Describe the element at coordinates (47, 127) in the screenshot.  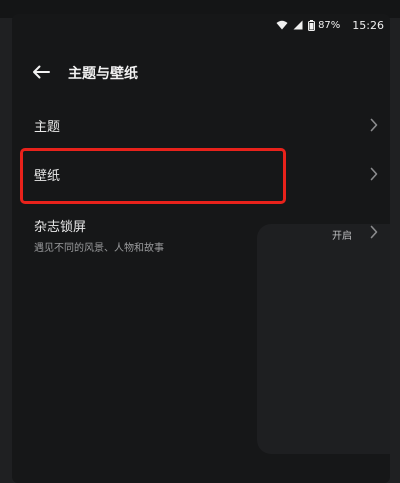
I see `theme-label: 主题` at that location.